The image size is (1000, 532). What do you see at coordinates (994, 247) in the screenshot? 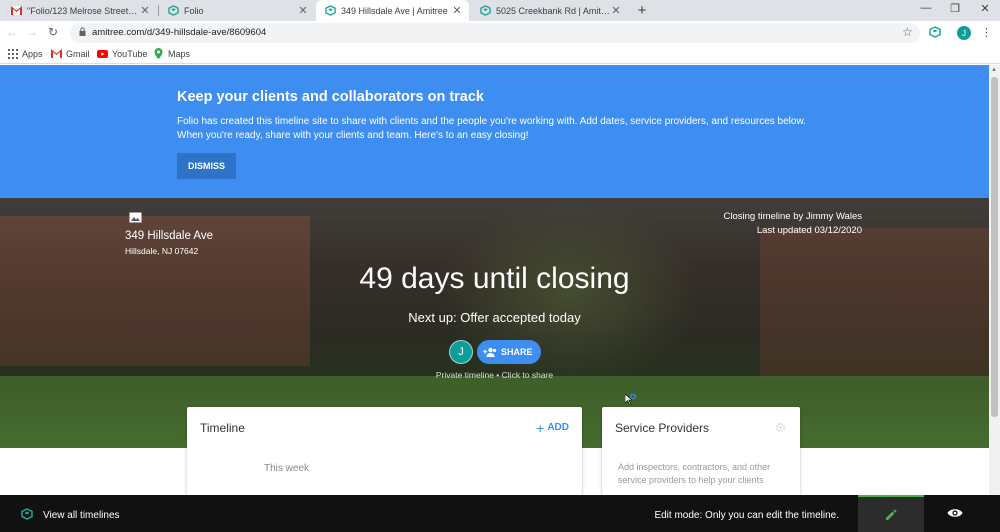
I see `scroll-thumb` at bounding box center [994, 247].